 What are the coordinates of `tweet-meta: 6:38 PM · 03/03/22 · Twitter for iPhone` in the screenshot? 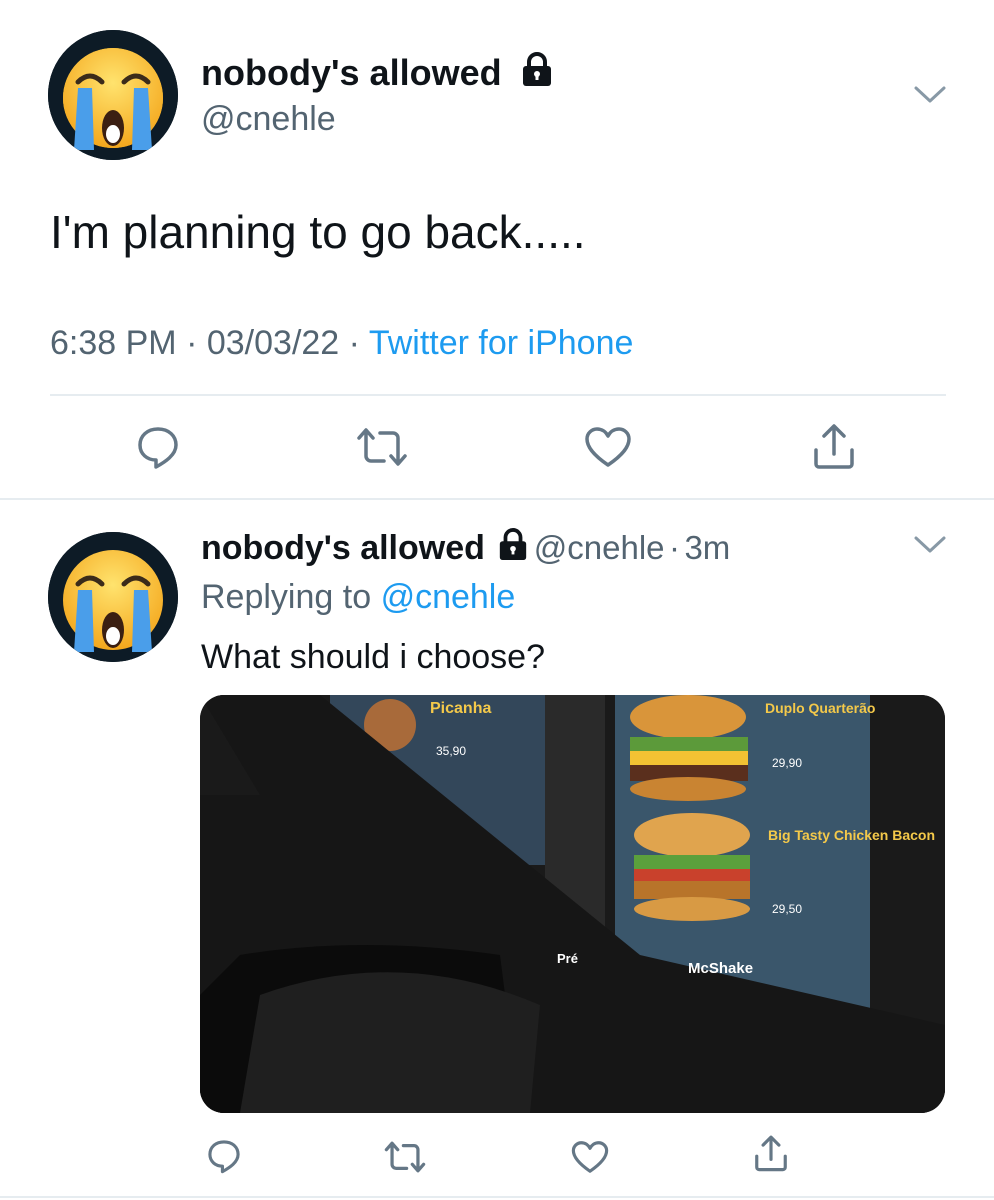 It's located at (341, 343).